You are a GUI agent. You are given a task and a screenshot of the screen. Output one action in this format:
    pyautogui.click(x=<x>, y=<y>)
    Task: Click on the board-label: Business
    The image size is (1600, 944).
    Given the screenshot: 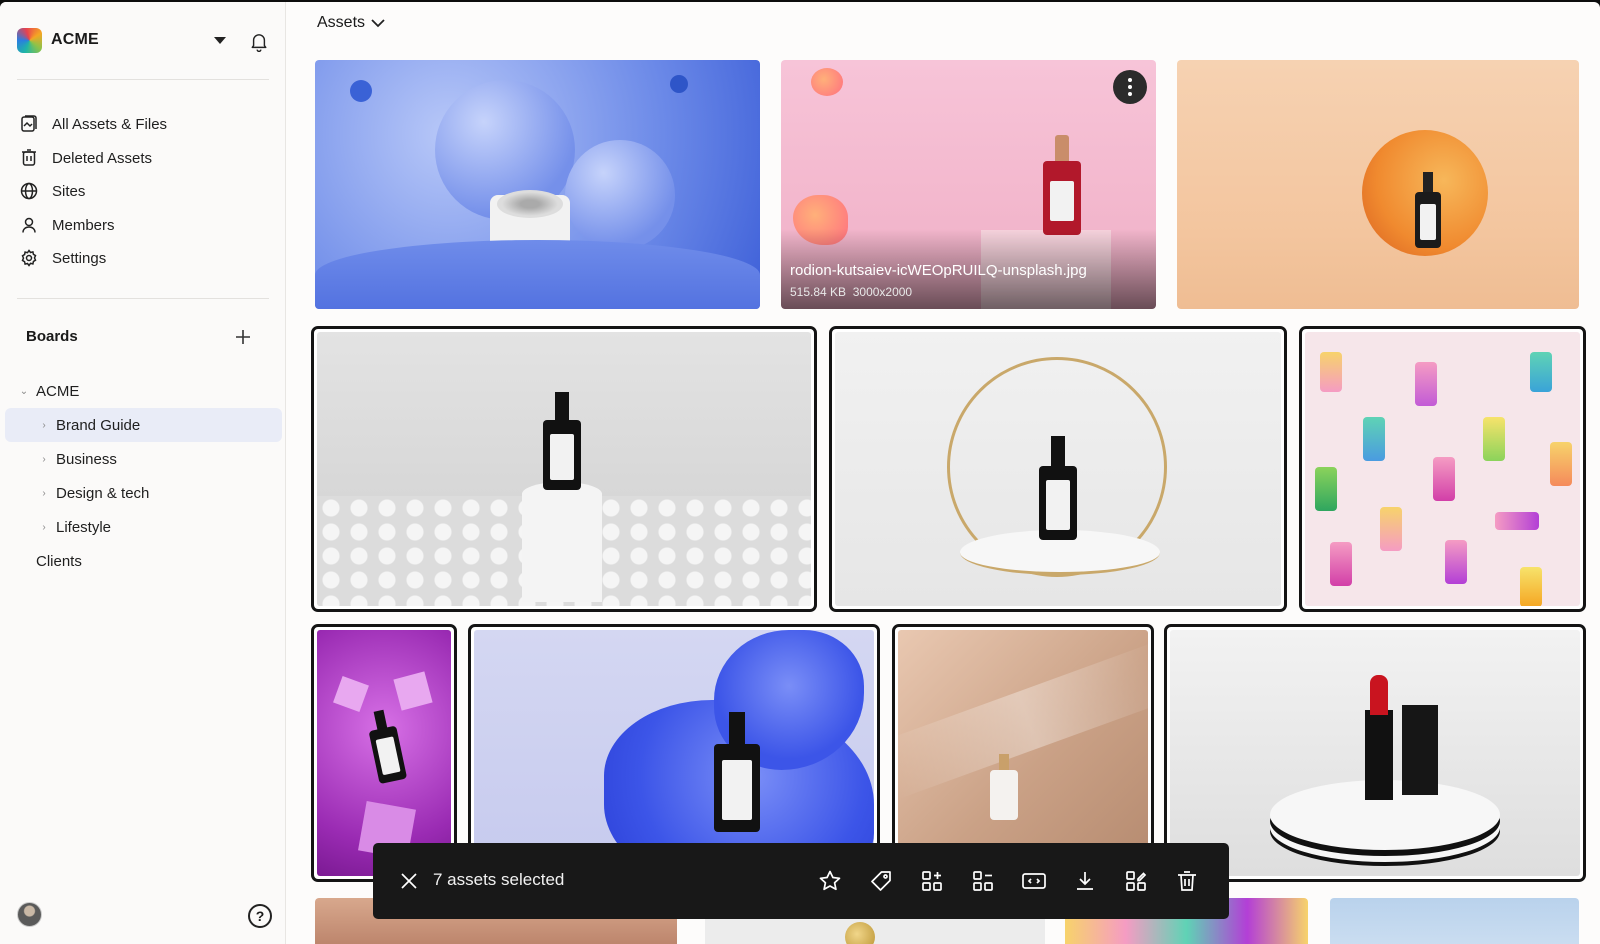 What is the action you would take?
    pyautogui.click(x=86, y=459)
    